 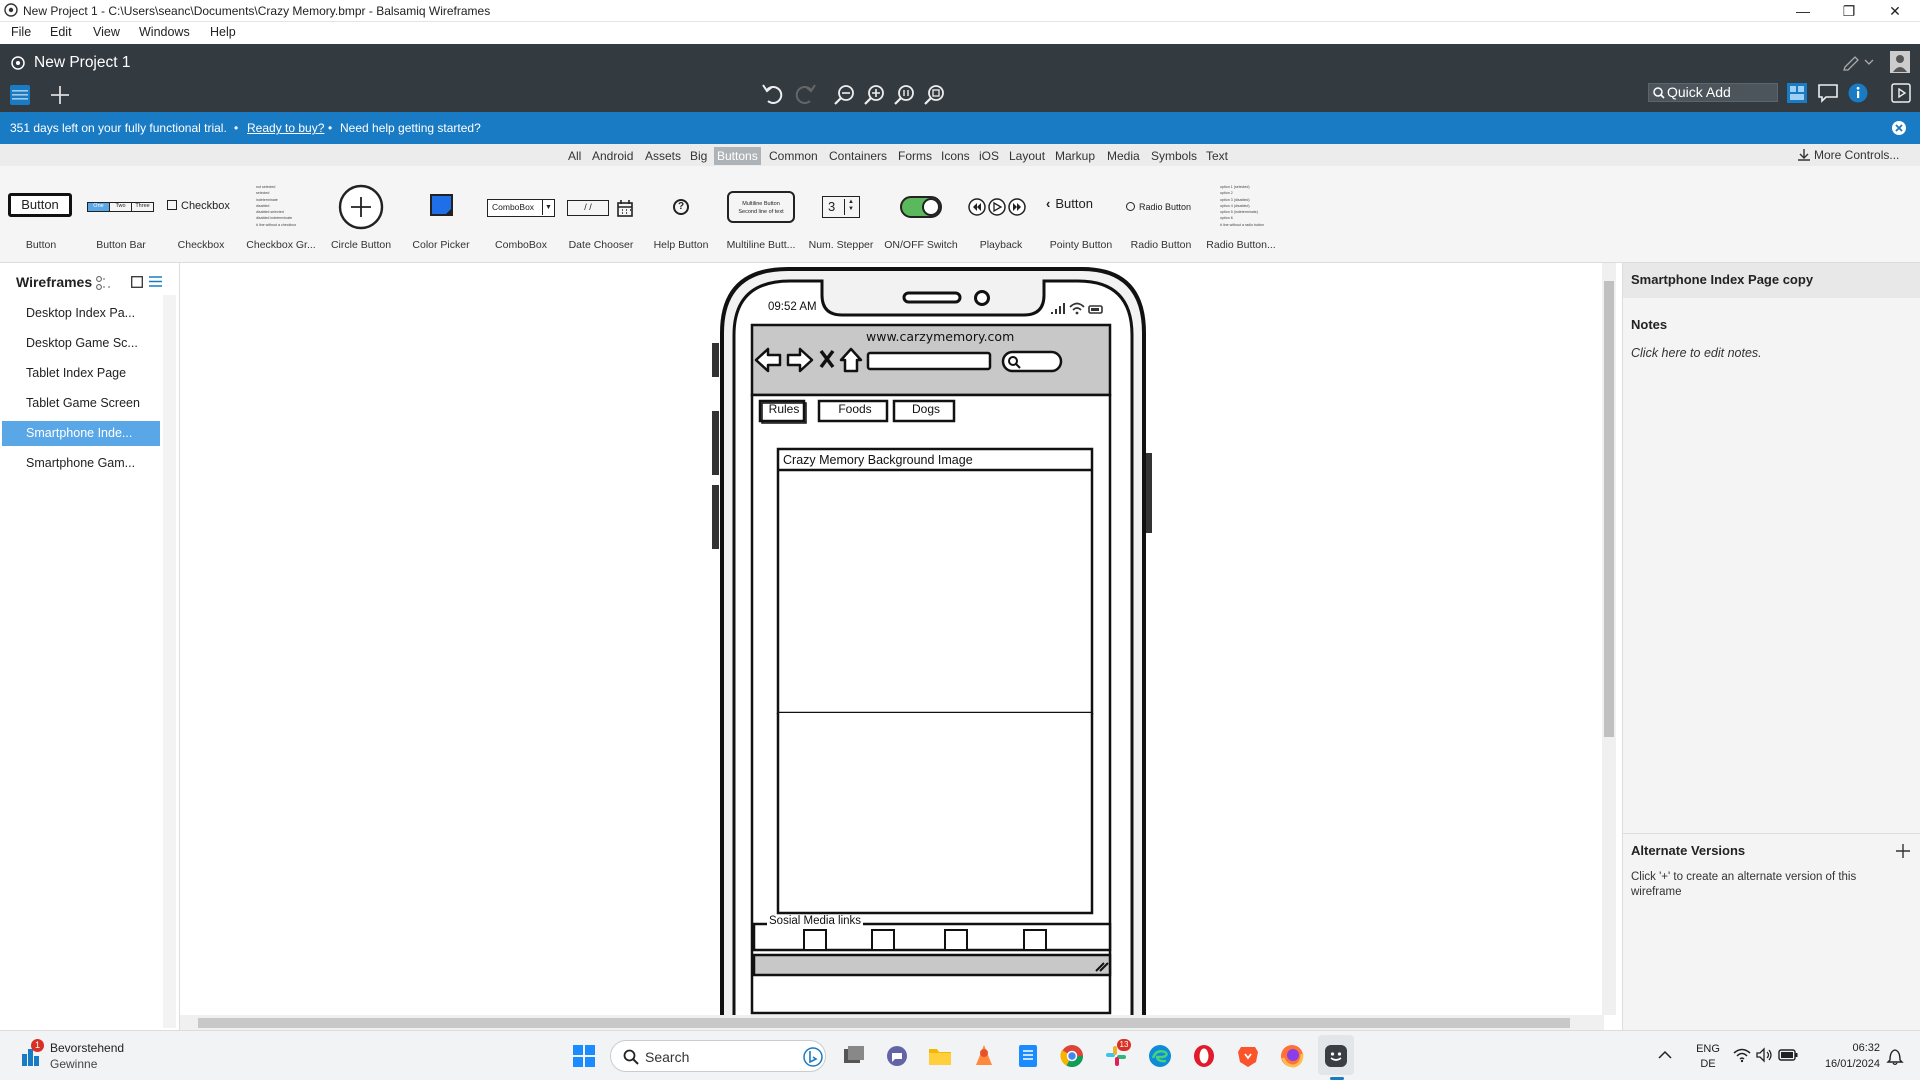 What do you see at coordinates (612, 156) in the screenshot?
I see `tab-android: Android` at bounding box center [612, 156].